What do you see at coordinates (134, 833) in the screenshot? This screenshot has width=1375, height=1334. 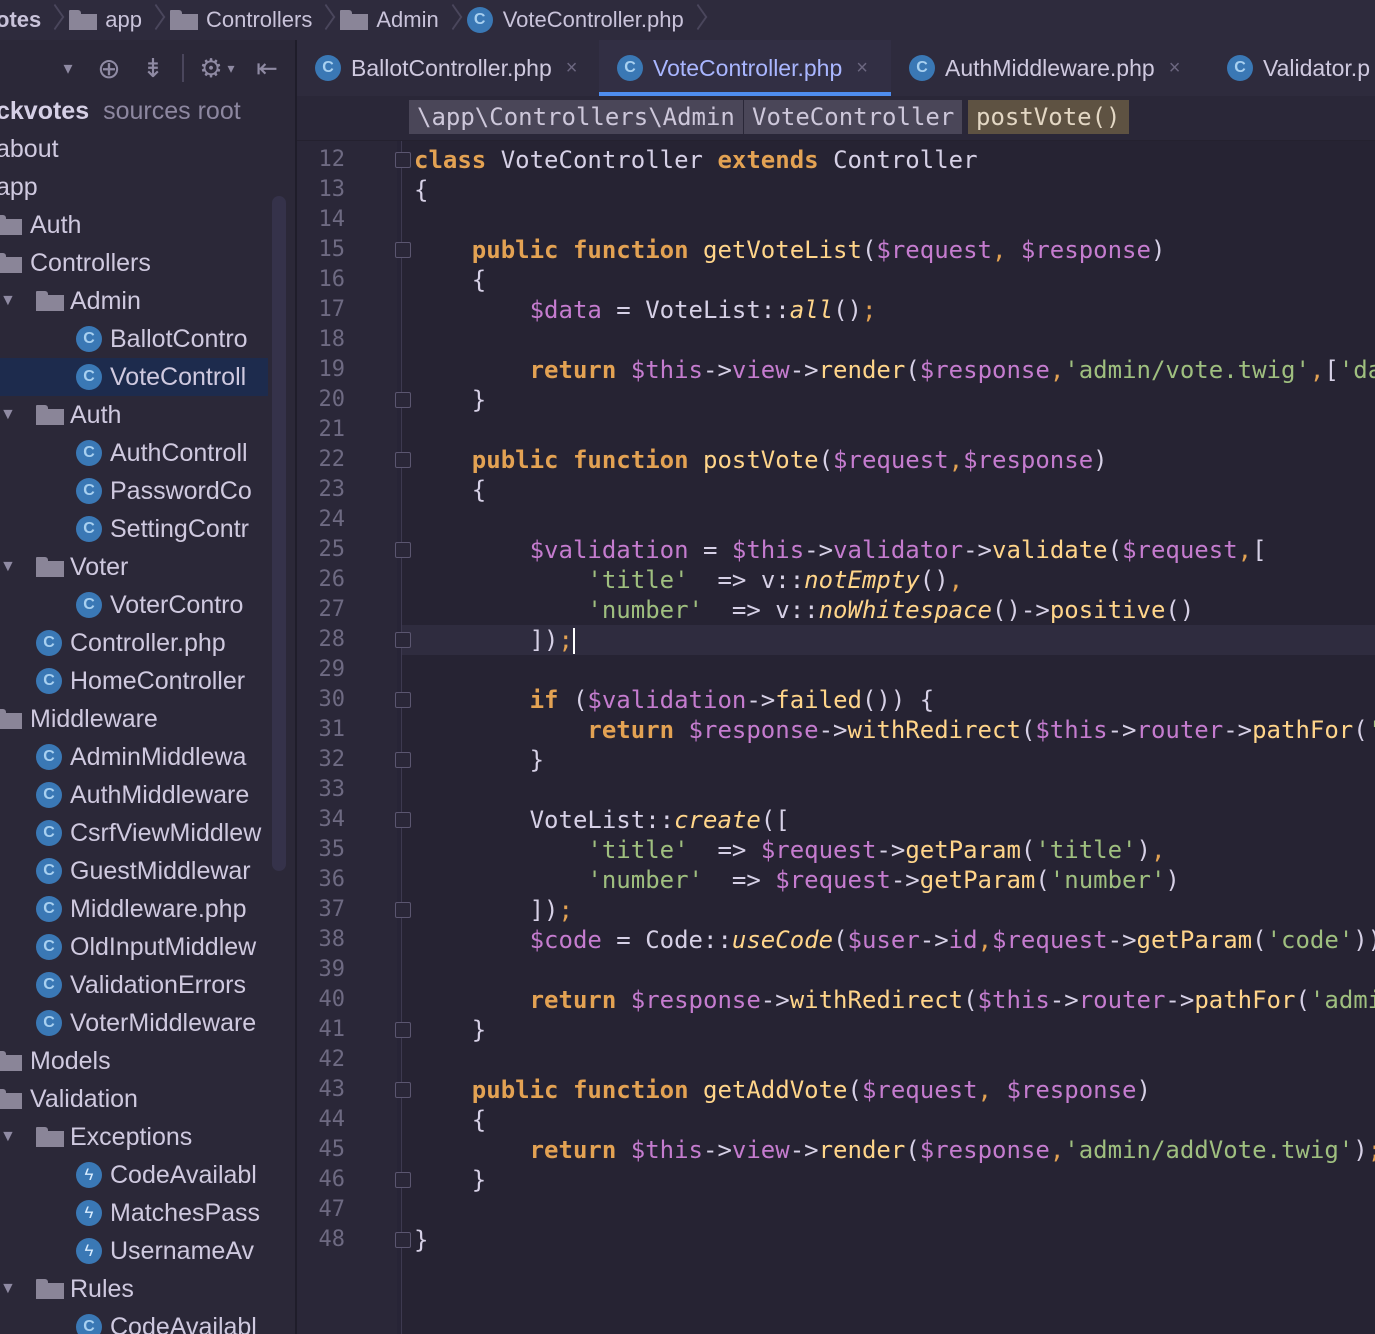 I see `tree-item-csrfviewmiddleware: C CsrfViewMiddlew` at bounding box center [134, 833].